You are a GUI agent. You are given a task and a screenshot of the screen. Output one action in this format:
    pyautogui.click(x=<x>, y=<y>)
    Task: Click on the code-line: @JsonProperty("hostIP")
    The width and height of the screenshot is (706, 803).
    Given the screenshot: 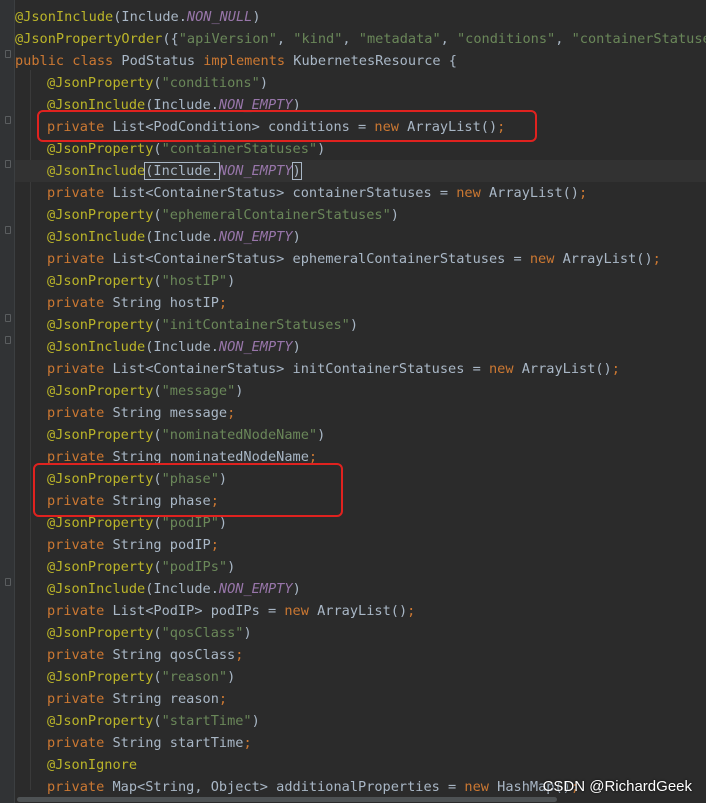 What is the action you would take?
    pyautogui.click(x=360, y=281)
    